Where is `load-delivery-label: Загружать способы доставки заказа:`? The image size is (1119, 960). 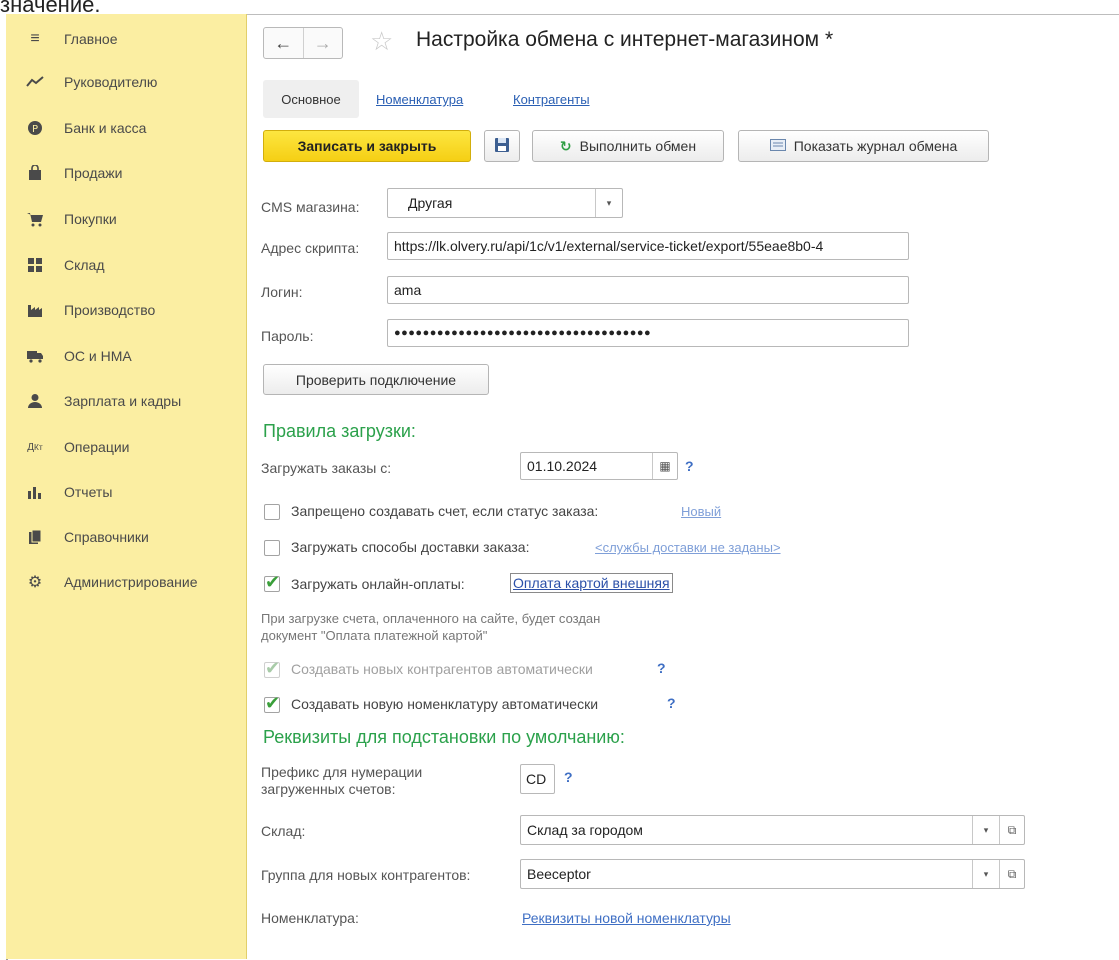
load-delivery-label: Загружать способы доставки заказа: is located at coordinates (410, 547).